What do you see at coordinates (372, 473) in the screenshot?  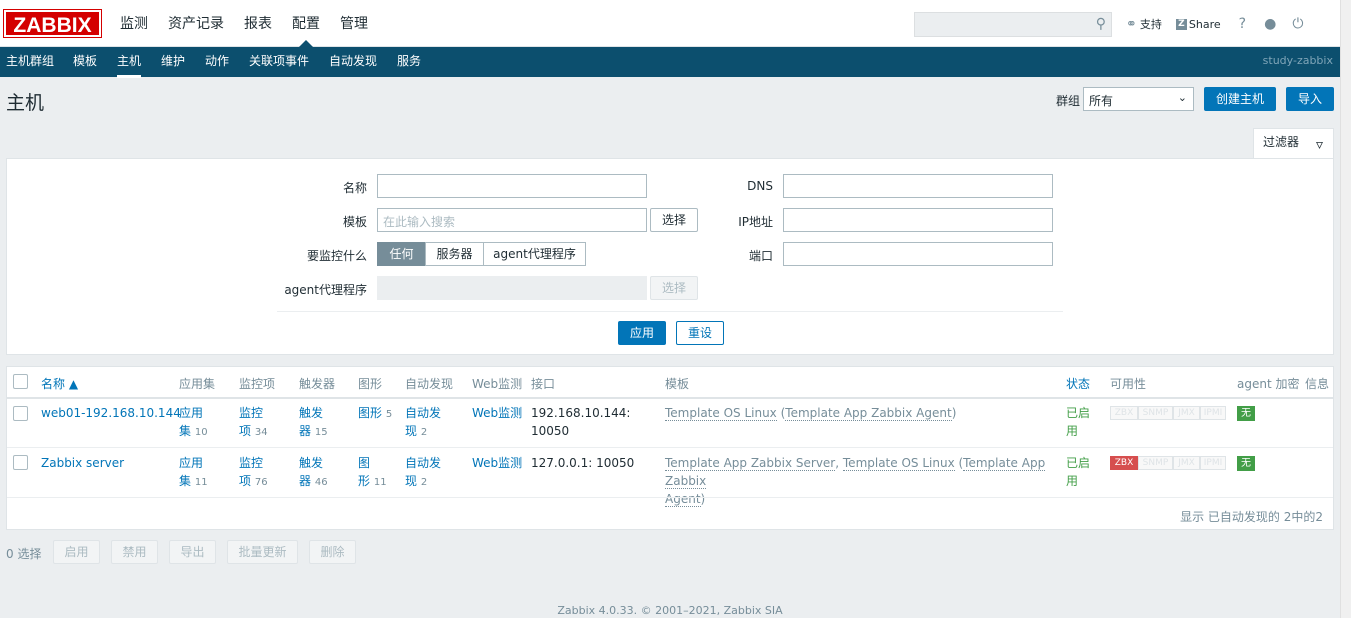 I see `graphs-link: 图 形 11` at bounding box center [372, 473].